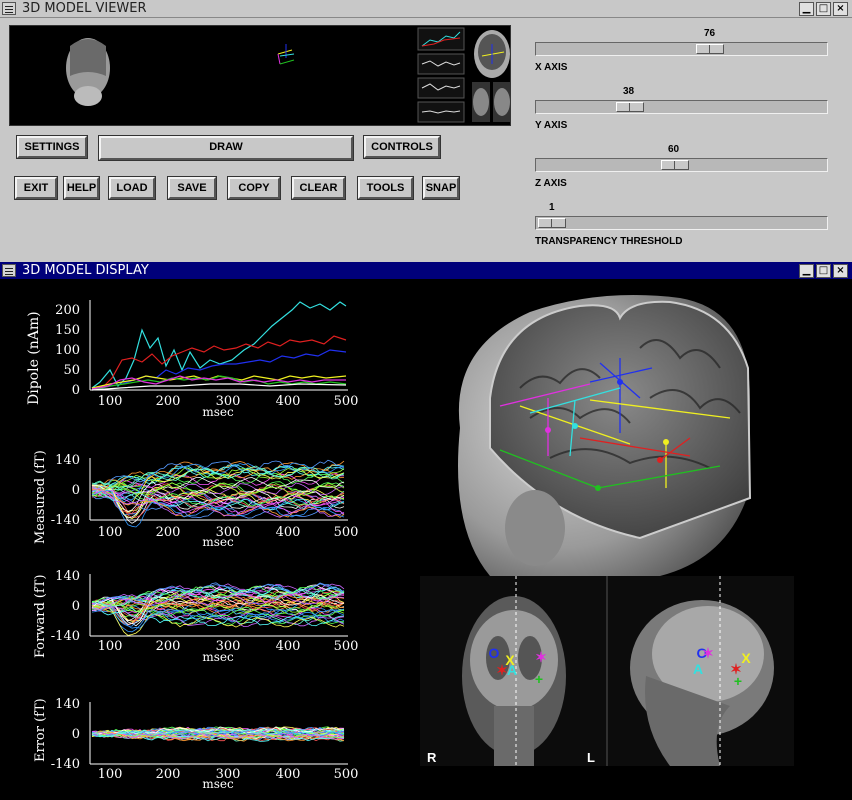 This screenshot has height=800, width=852. I want to click on tools-button: TOOLS, so click(385, 188).